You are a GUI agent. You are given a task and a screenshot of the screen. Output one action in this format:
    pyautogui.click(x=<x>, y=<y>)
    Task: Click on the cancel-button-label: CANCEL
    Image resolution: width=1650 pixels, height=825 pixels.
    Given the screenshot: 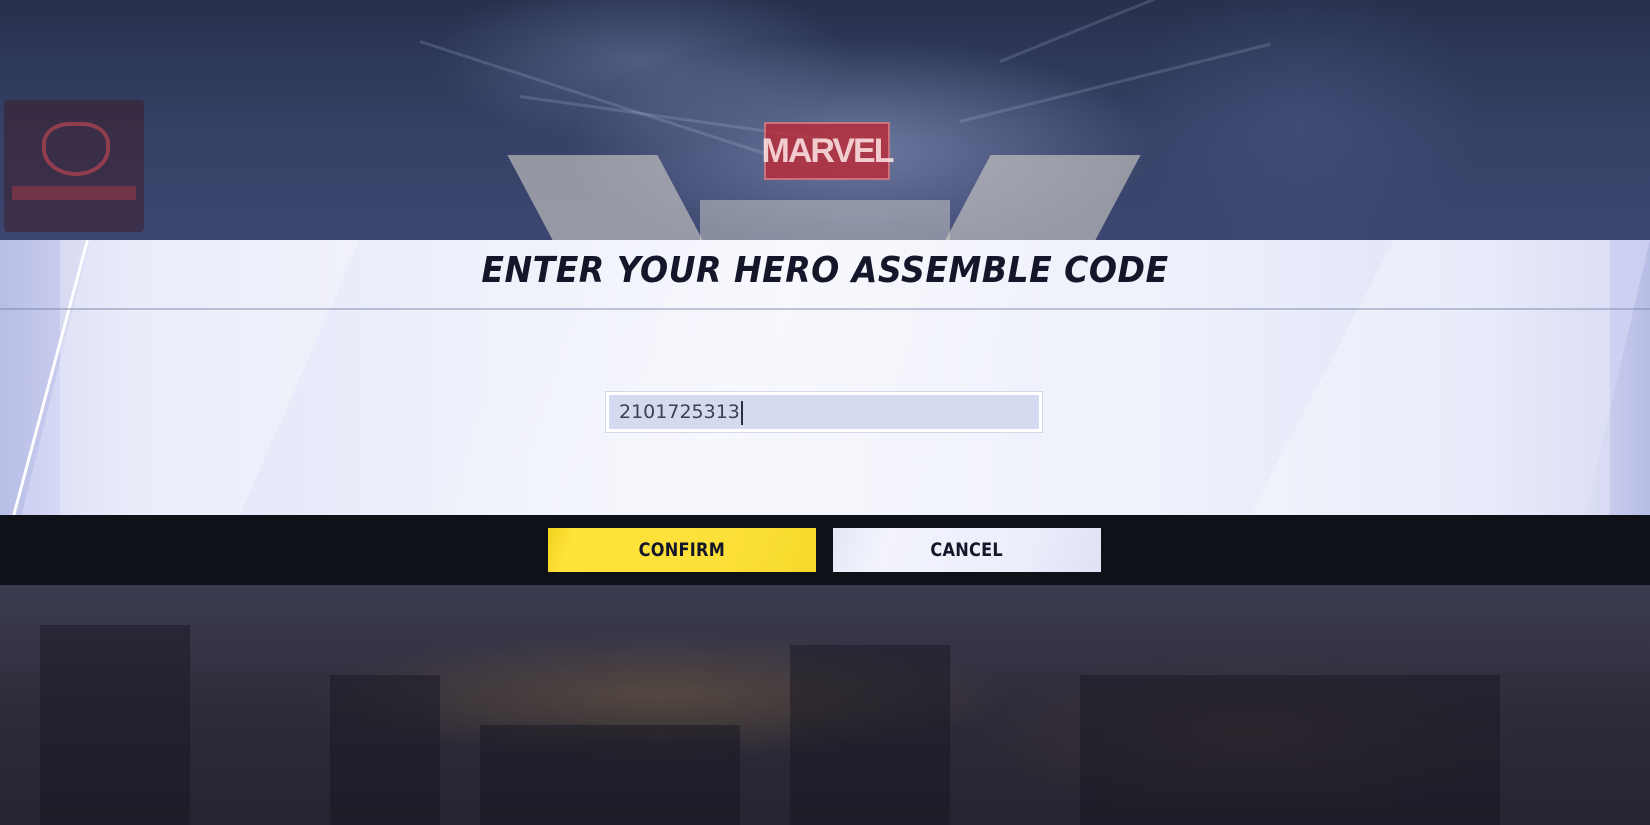 What is the action you would take?
    pyautogui.click(x=967, y=550)
    